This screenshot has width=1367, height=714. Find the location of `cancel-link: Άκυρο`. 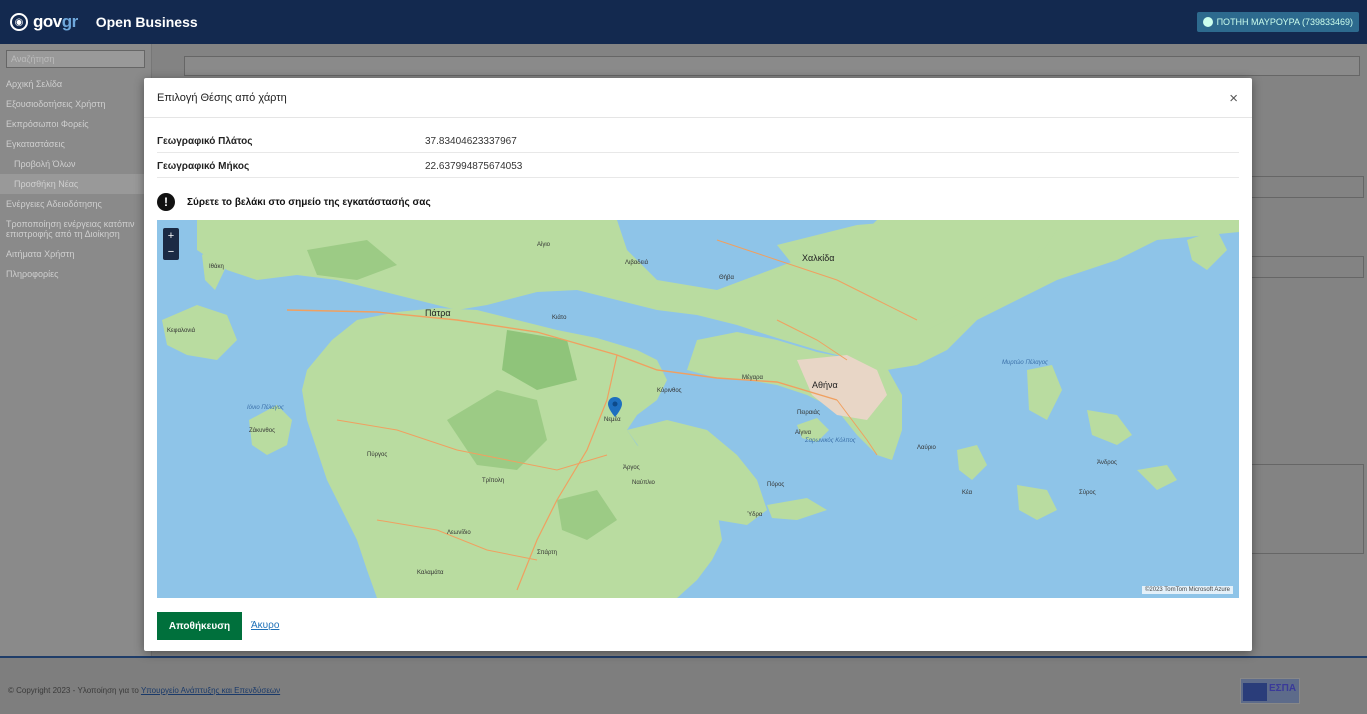

cancel-link: Άκυρο is located at coordinates (265, 625).